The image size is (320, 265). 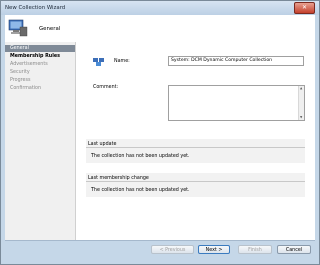 I want to click on last-membership-change-text: The collection has not been updated yet., so click(x=140, y=190).